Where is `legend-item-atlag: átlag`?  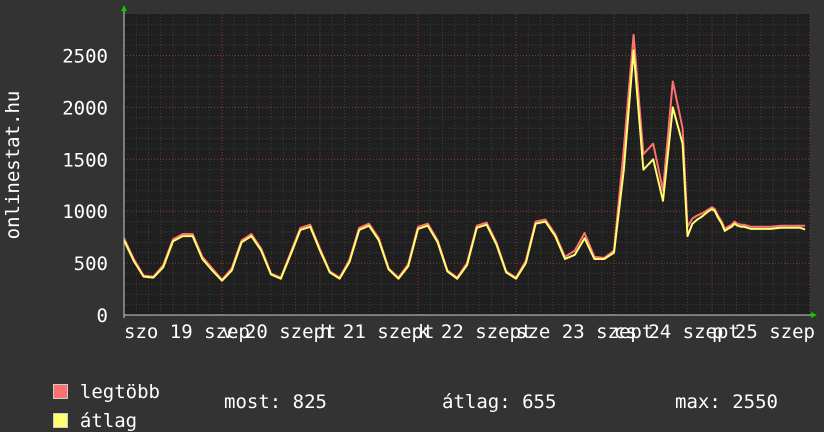 legend-item-atlag: átlag is located at coordinates (83, 412).